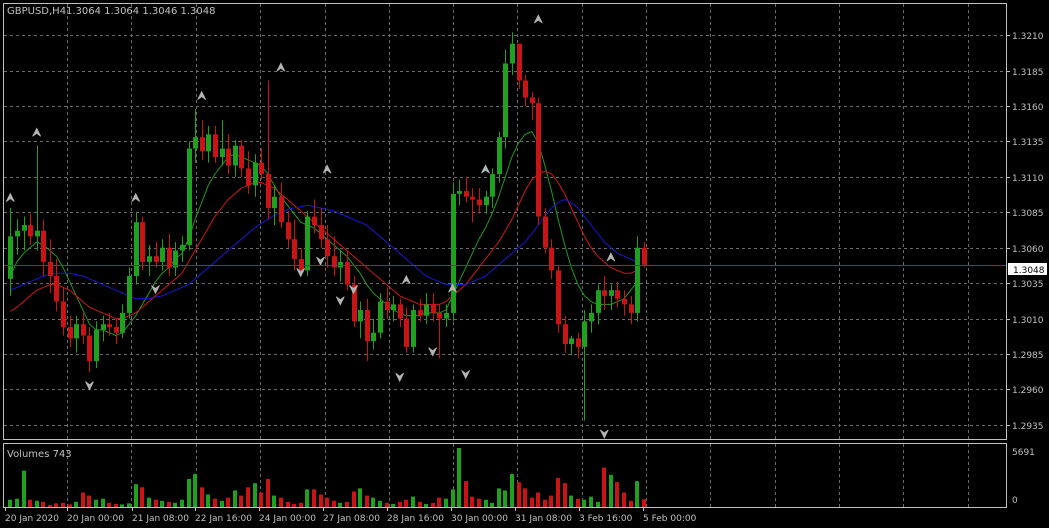 This screenshot has width=1049, height=528. What do you see at coordinates (39, 454) in the screenshot?
I see `volumes-indicator-label: Volumes 743` at bounding box center [39, 454].